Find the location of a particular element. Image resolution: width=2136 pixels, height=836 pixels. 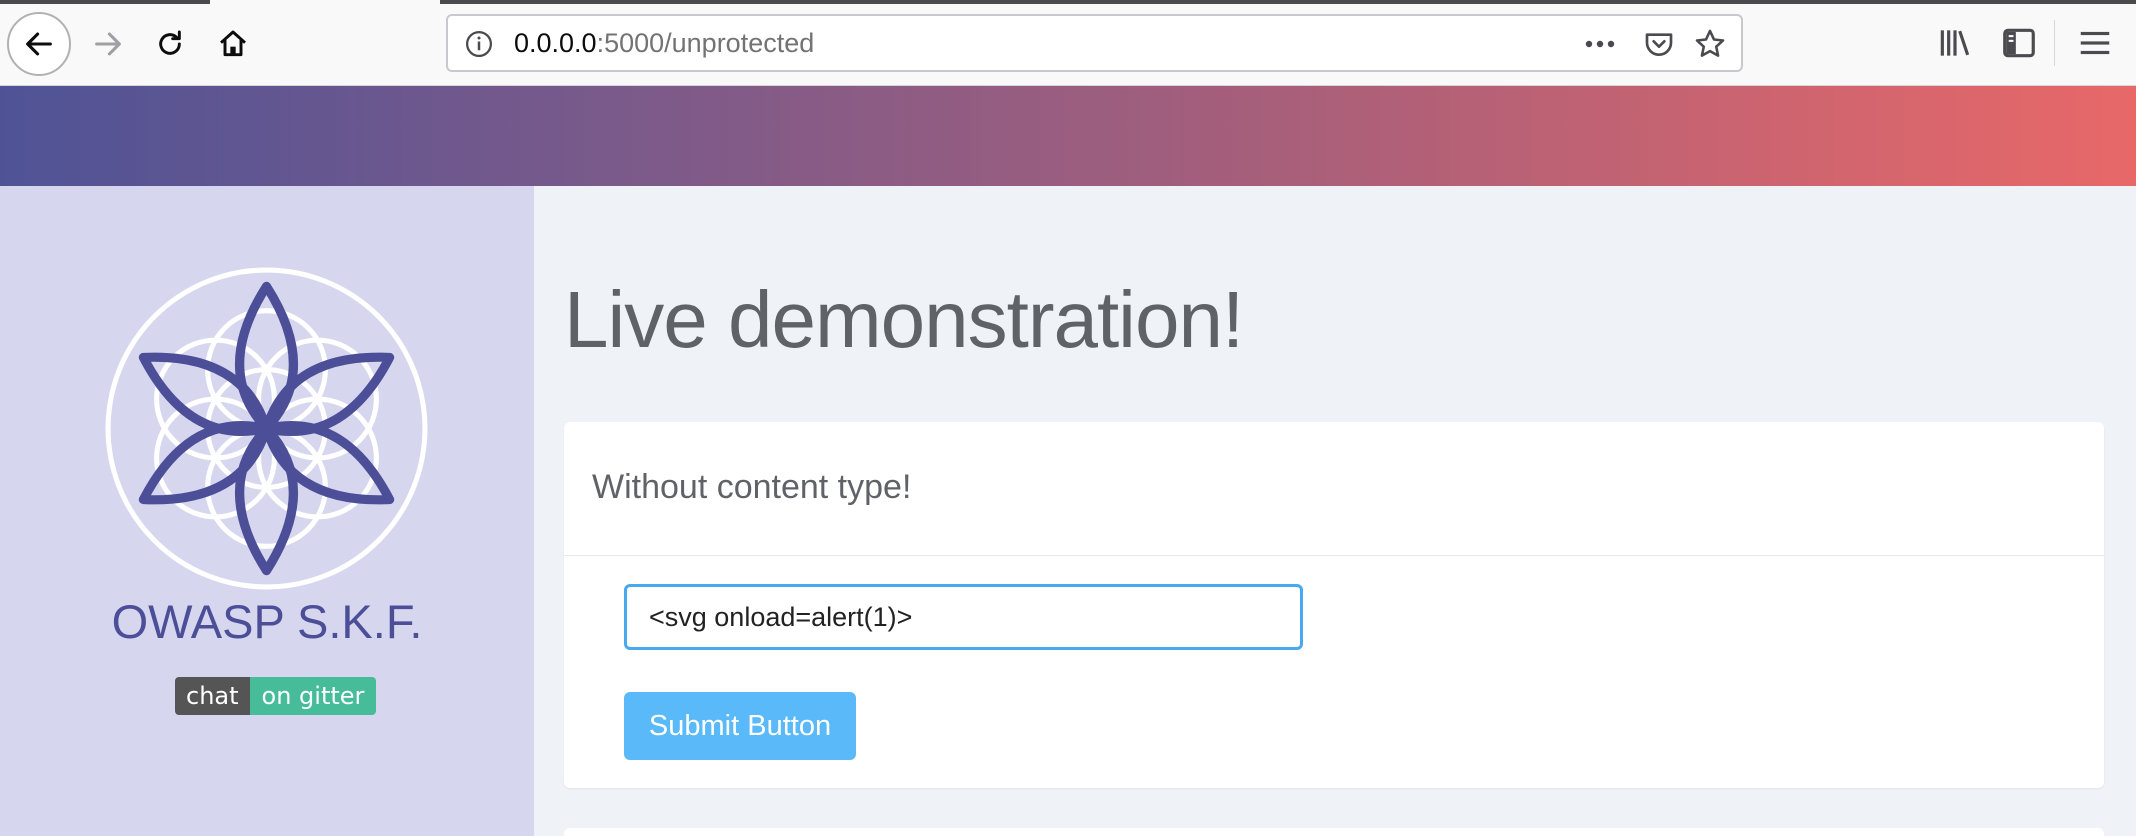

tab-strip is located at coordinates (1068, 2).